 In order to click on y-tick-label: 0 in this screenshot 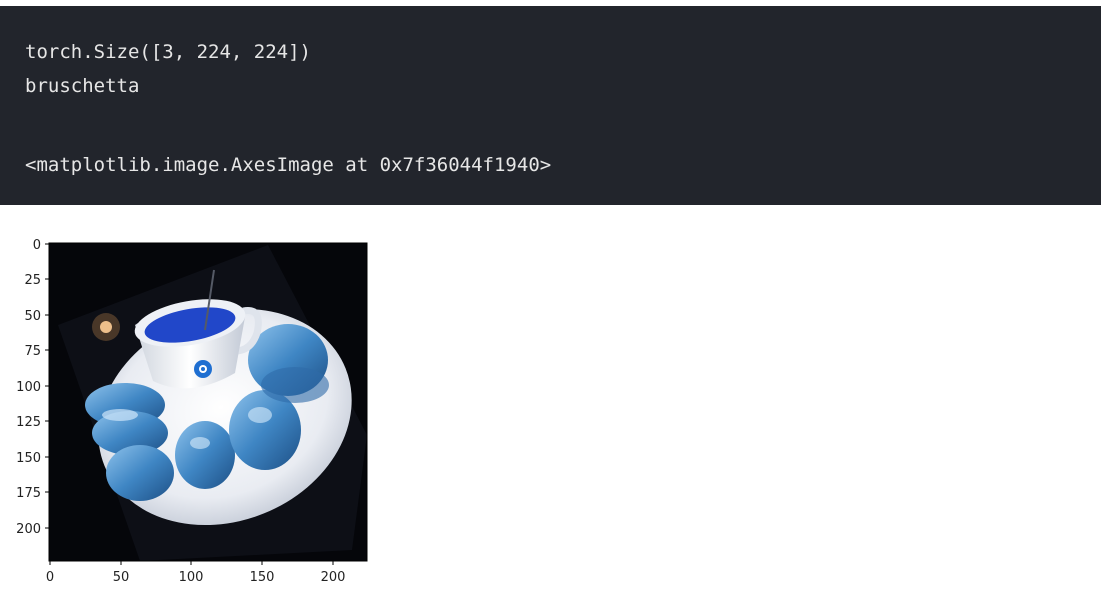, I will do `click(37, 245)`.